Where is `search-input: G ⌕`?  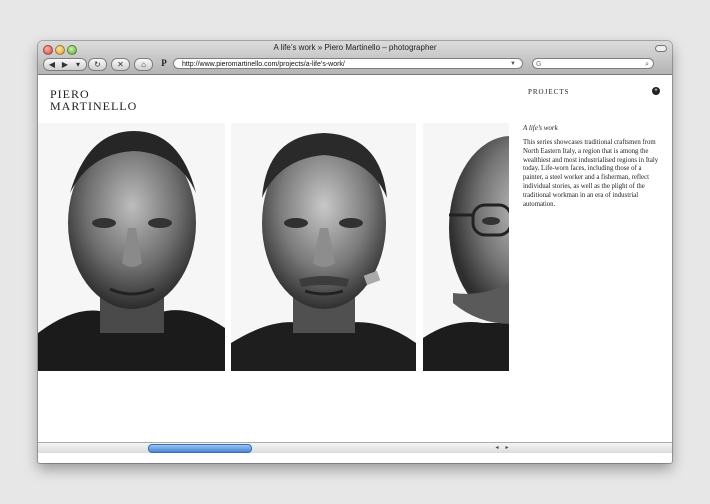 search-input: G ⌕ is located at coordinates (593, 63).